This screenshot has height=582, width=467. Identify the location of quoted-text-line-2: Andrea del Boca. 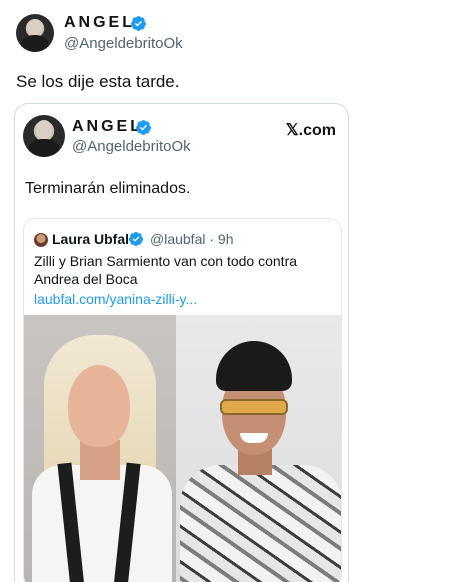
(86, 279).